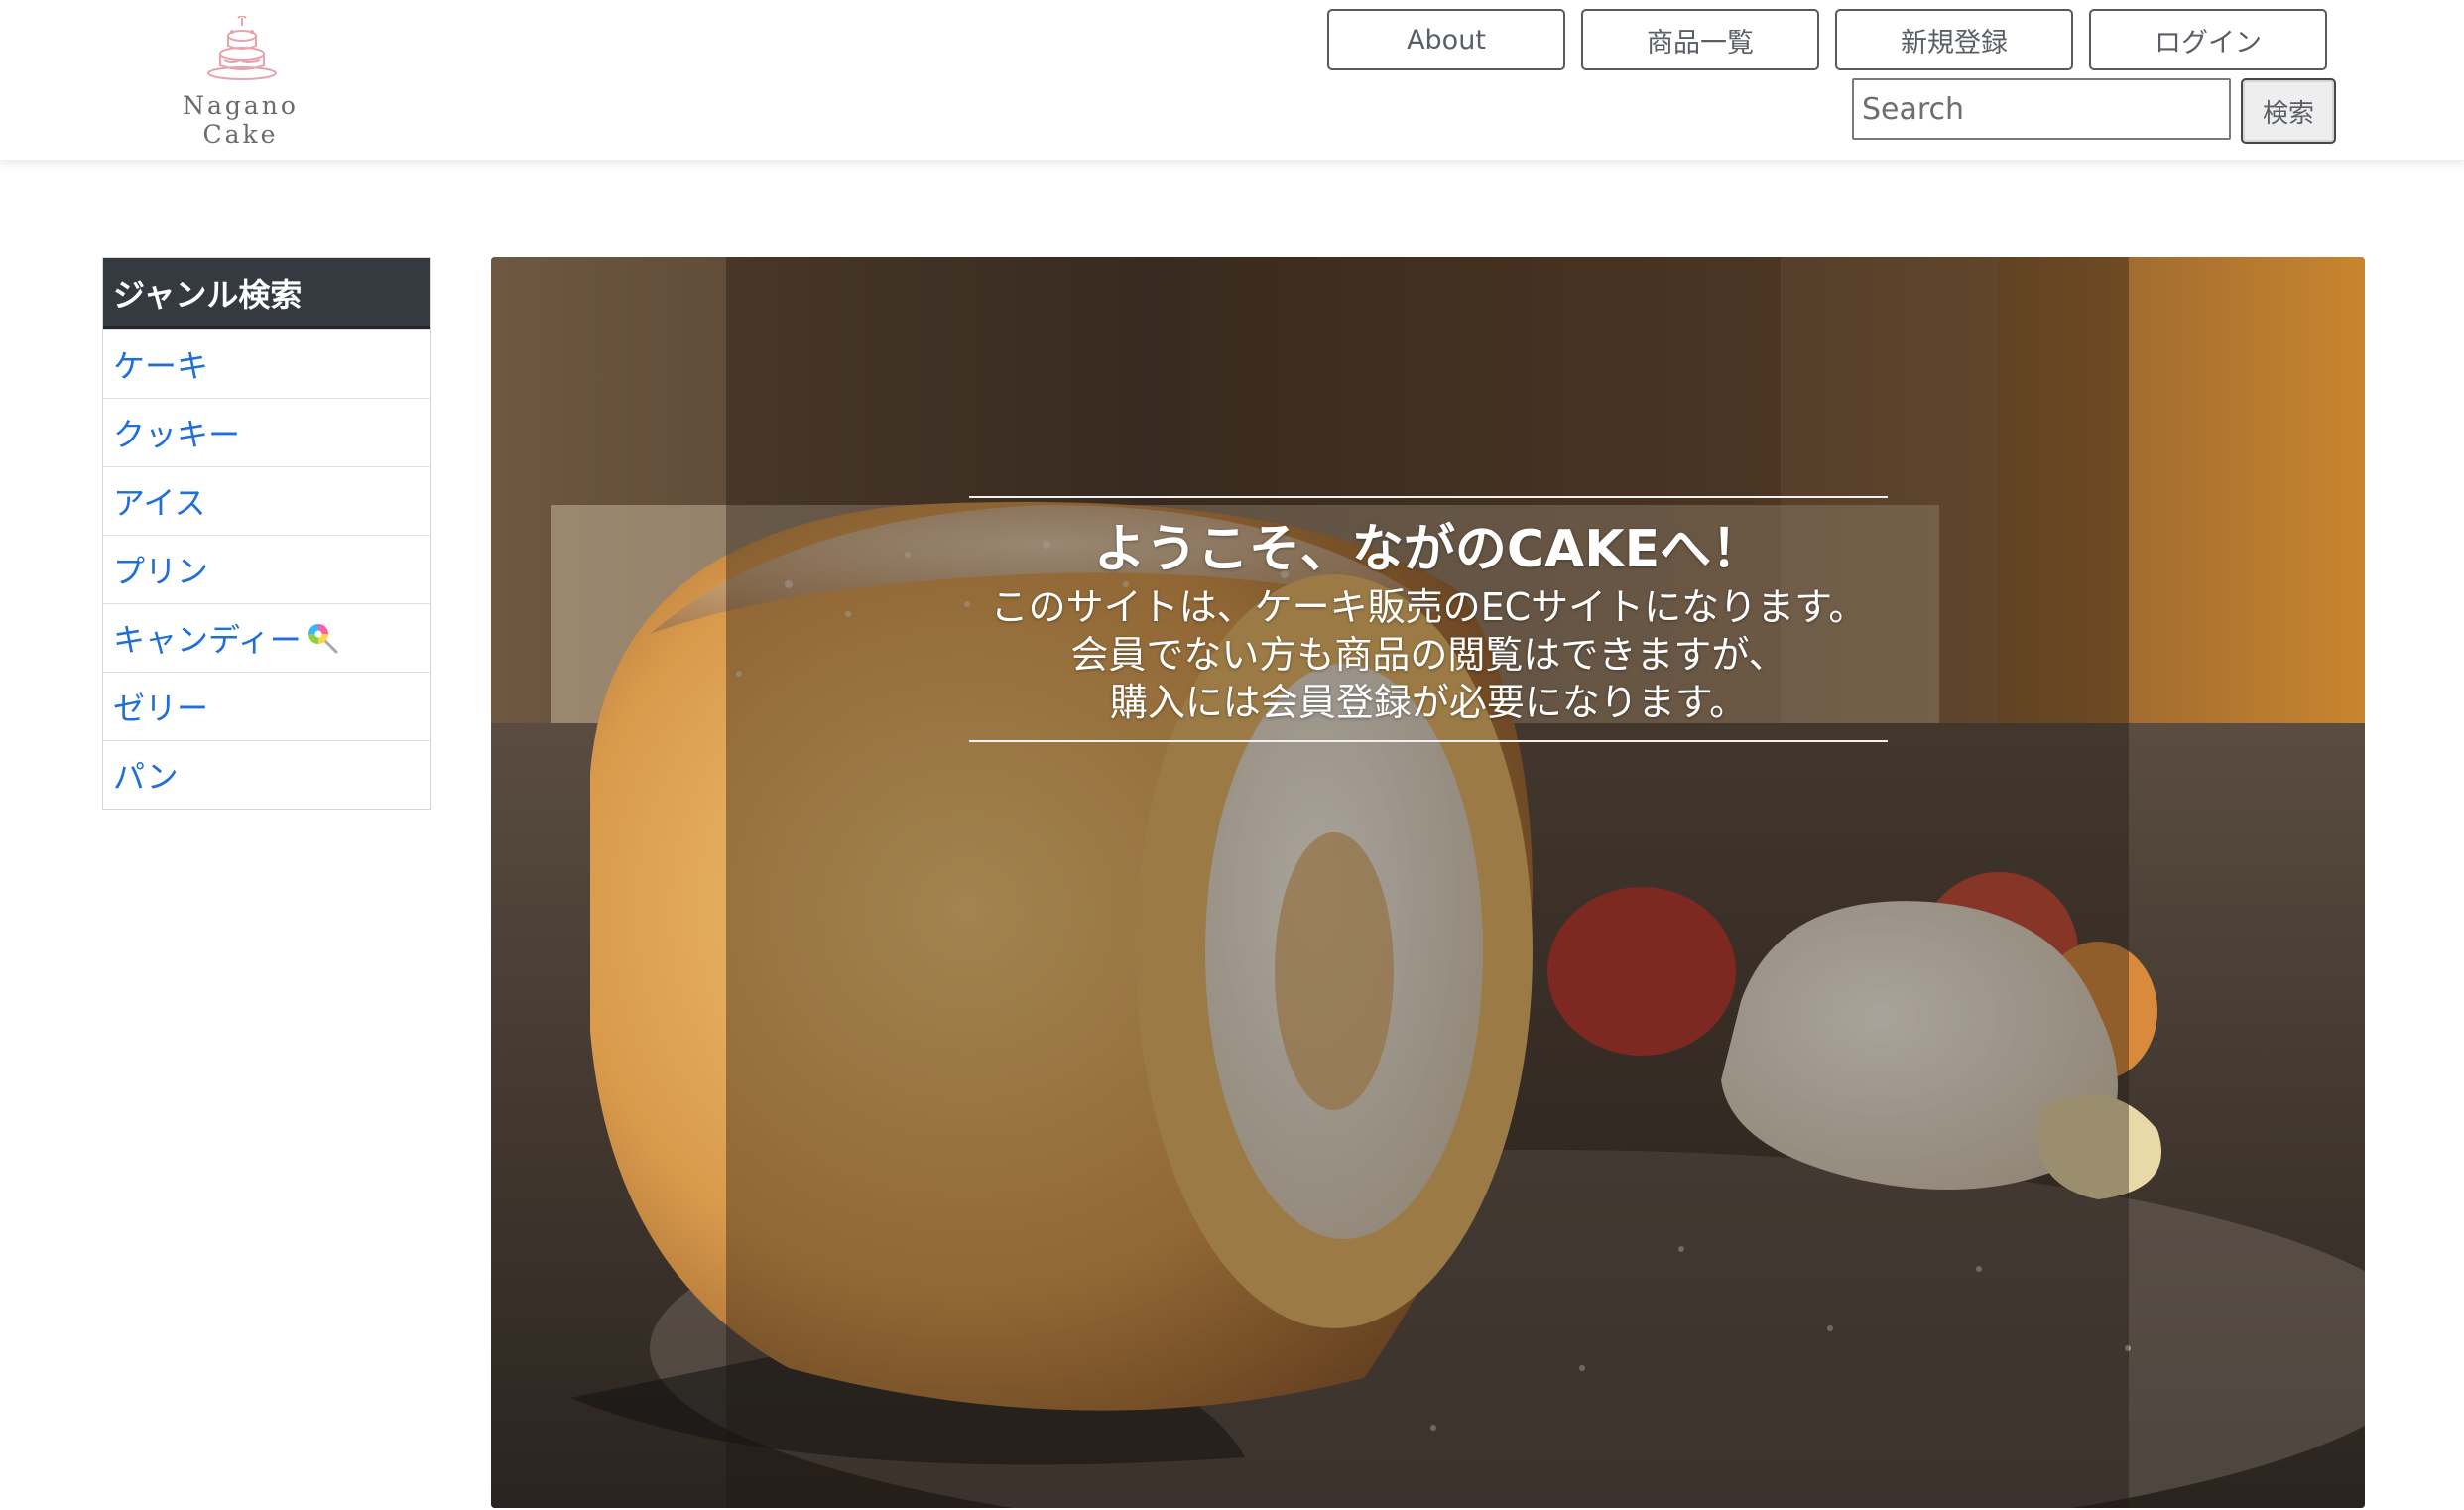 The width and height of the screenshot is (2464, 1510). I want to click on sidebar-item-label: パン, so click(146, 777).